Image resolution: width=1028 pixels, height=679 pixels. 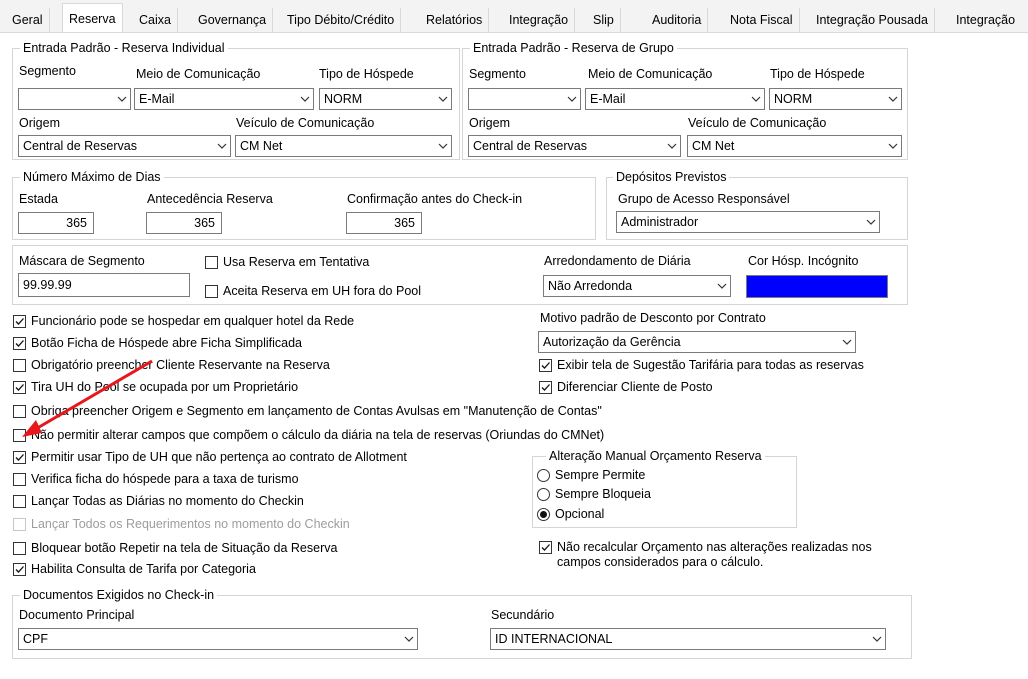 What do you see at coordinates (87, 398) in the screenshot?
I see `annotation-arrow-icon` at bounding box center [87, 398].